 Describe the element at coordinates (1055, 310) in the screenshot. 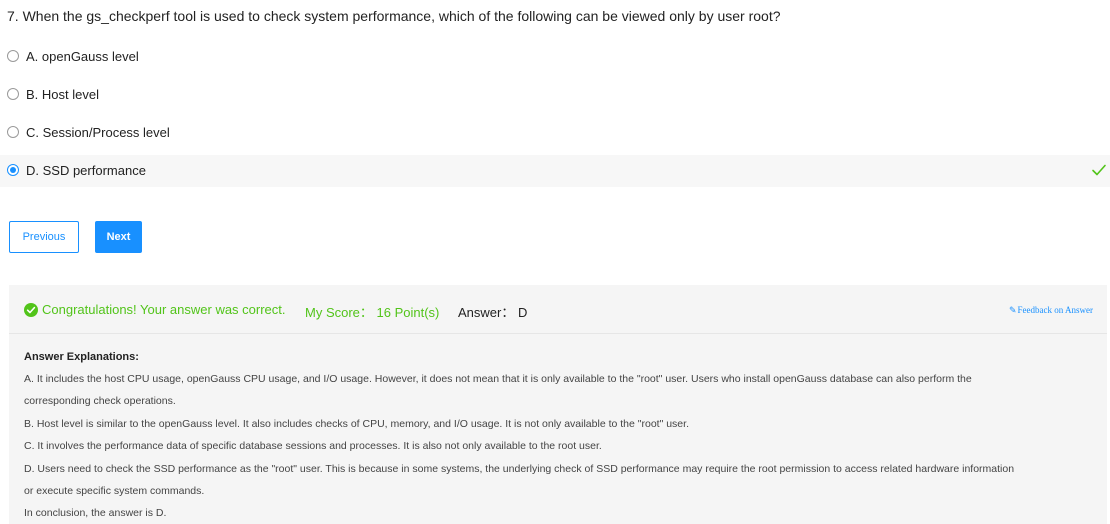

I see `feedback-label: Feedback on Answer` at that location.